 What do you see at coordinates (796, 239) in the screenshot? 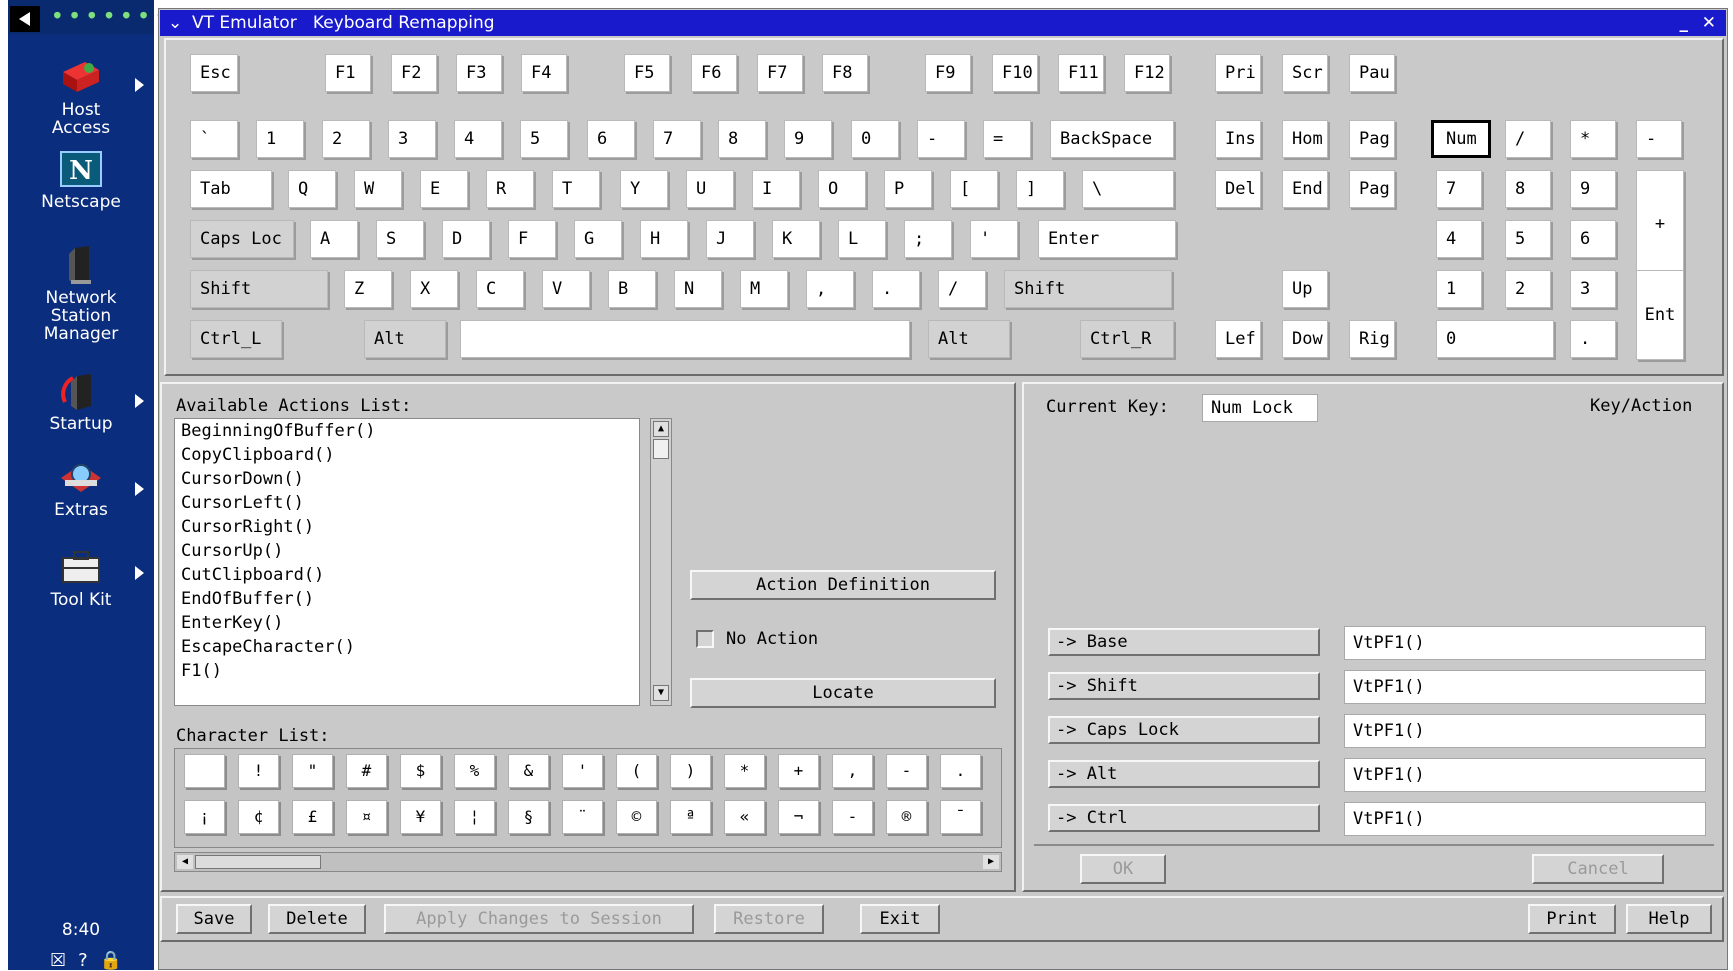
I see `key-r3: K` at bounding box center [796, 239].